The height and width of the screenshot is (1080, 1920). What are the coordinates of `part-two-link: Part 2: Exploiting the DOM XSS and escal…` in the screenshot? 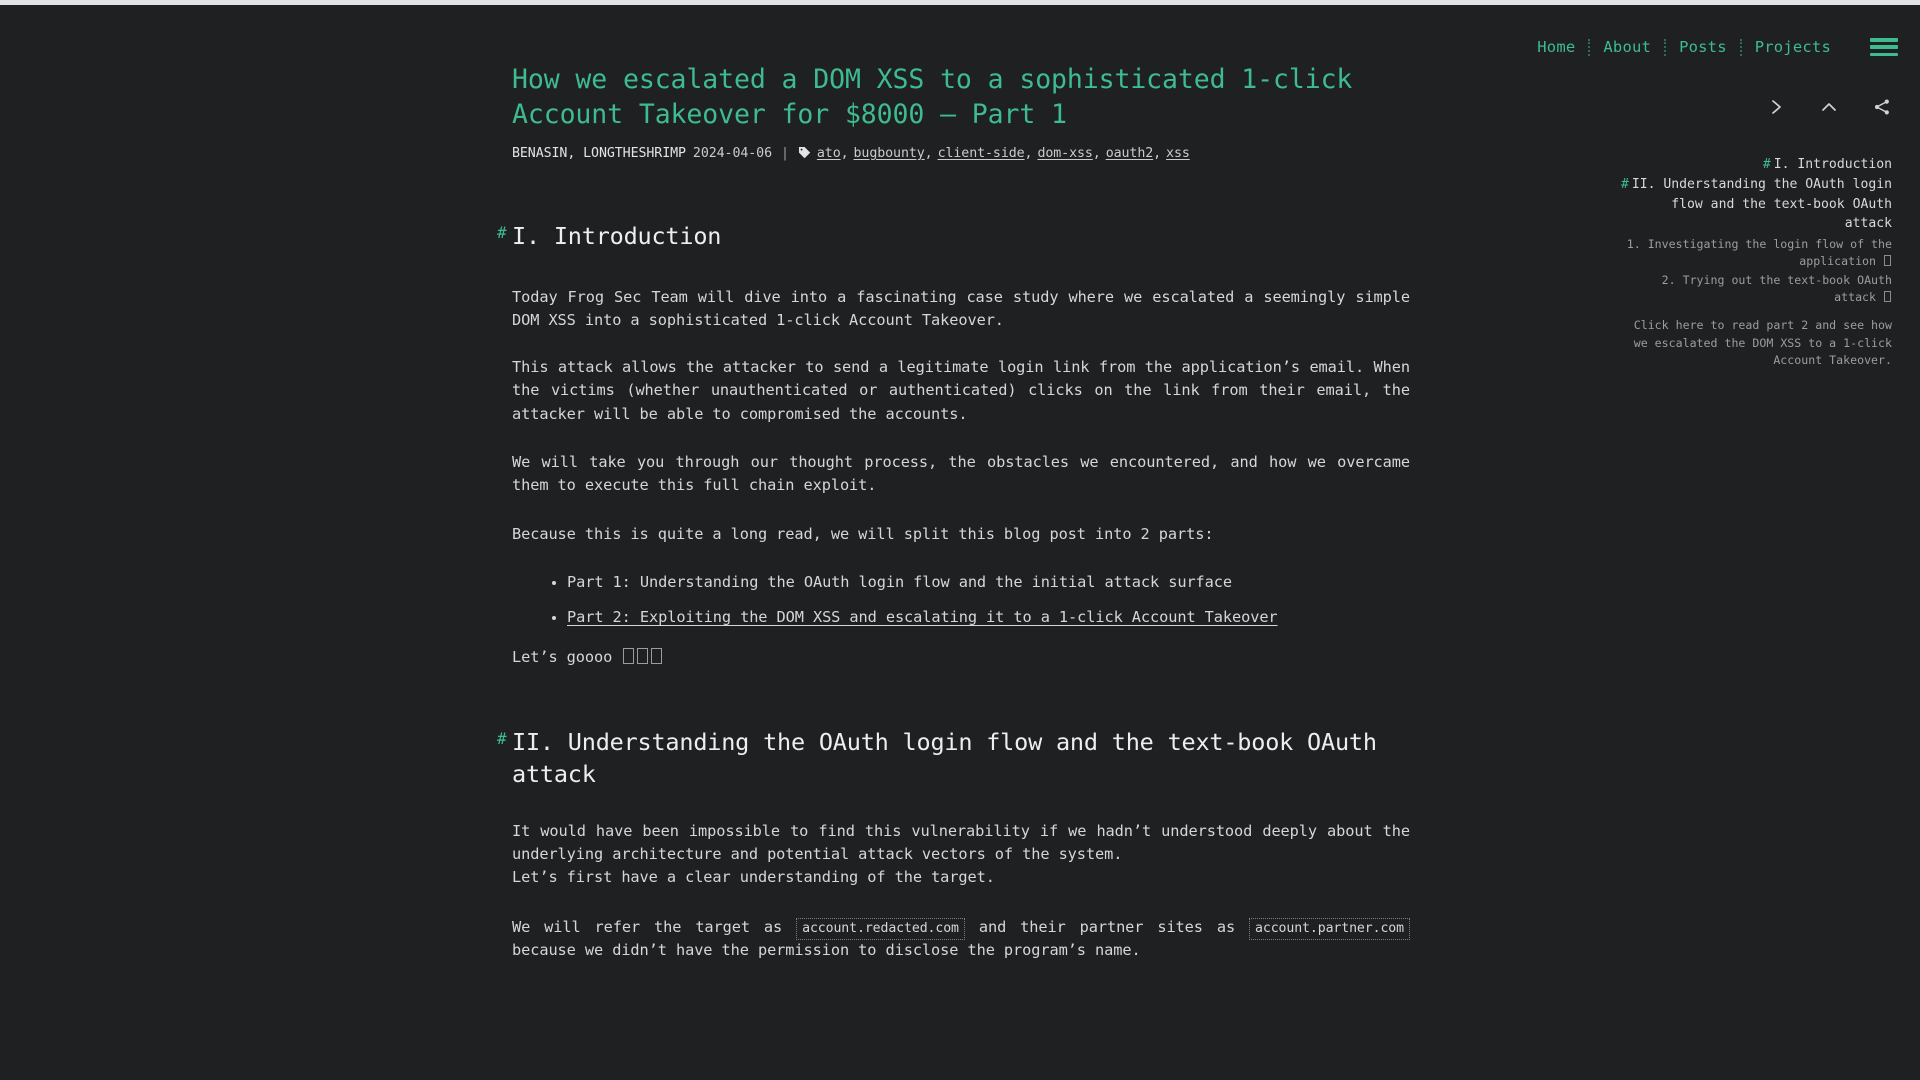 It's located at (922, 617).